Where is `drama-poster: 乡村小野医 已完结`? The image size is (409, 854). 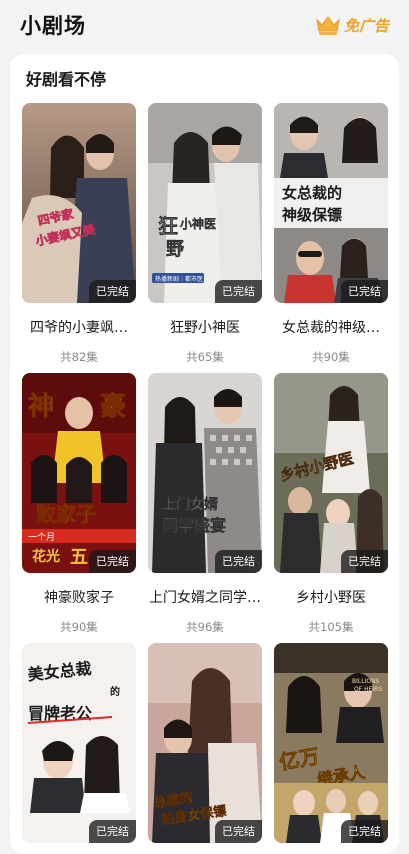 drama-poster: 乡村小野医 已完结 is located at coordinates (331, 473).